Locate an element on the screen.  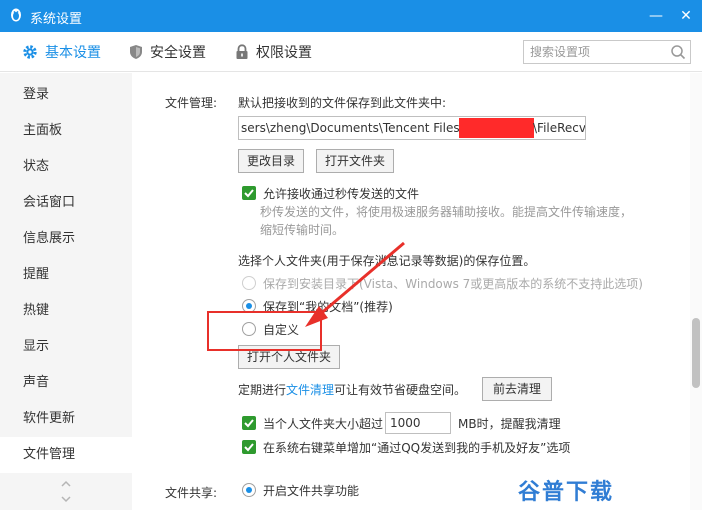
tab-label: 权限设置 is located at coordinates (284, 53).